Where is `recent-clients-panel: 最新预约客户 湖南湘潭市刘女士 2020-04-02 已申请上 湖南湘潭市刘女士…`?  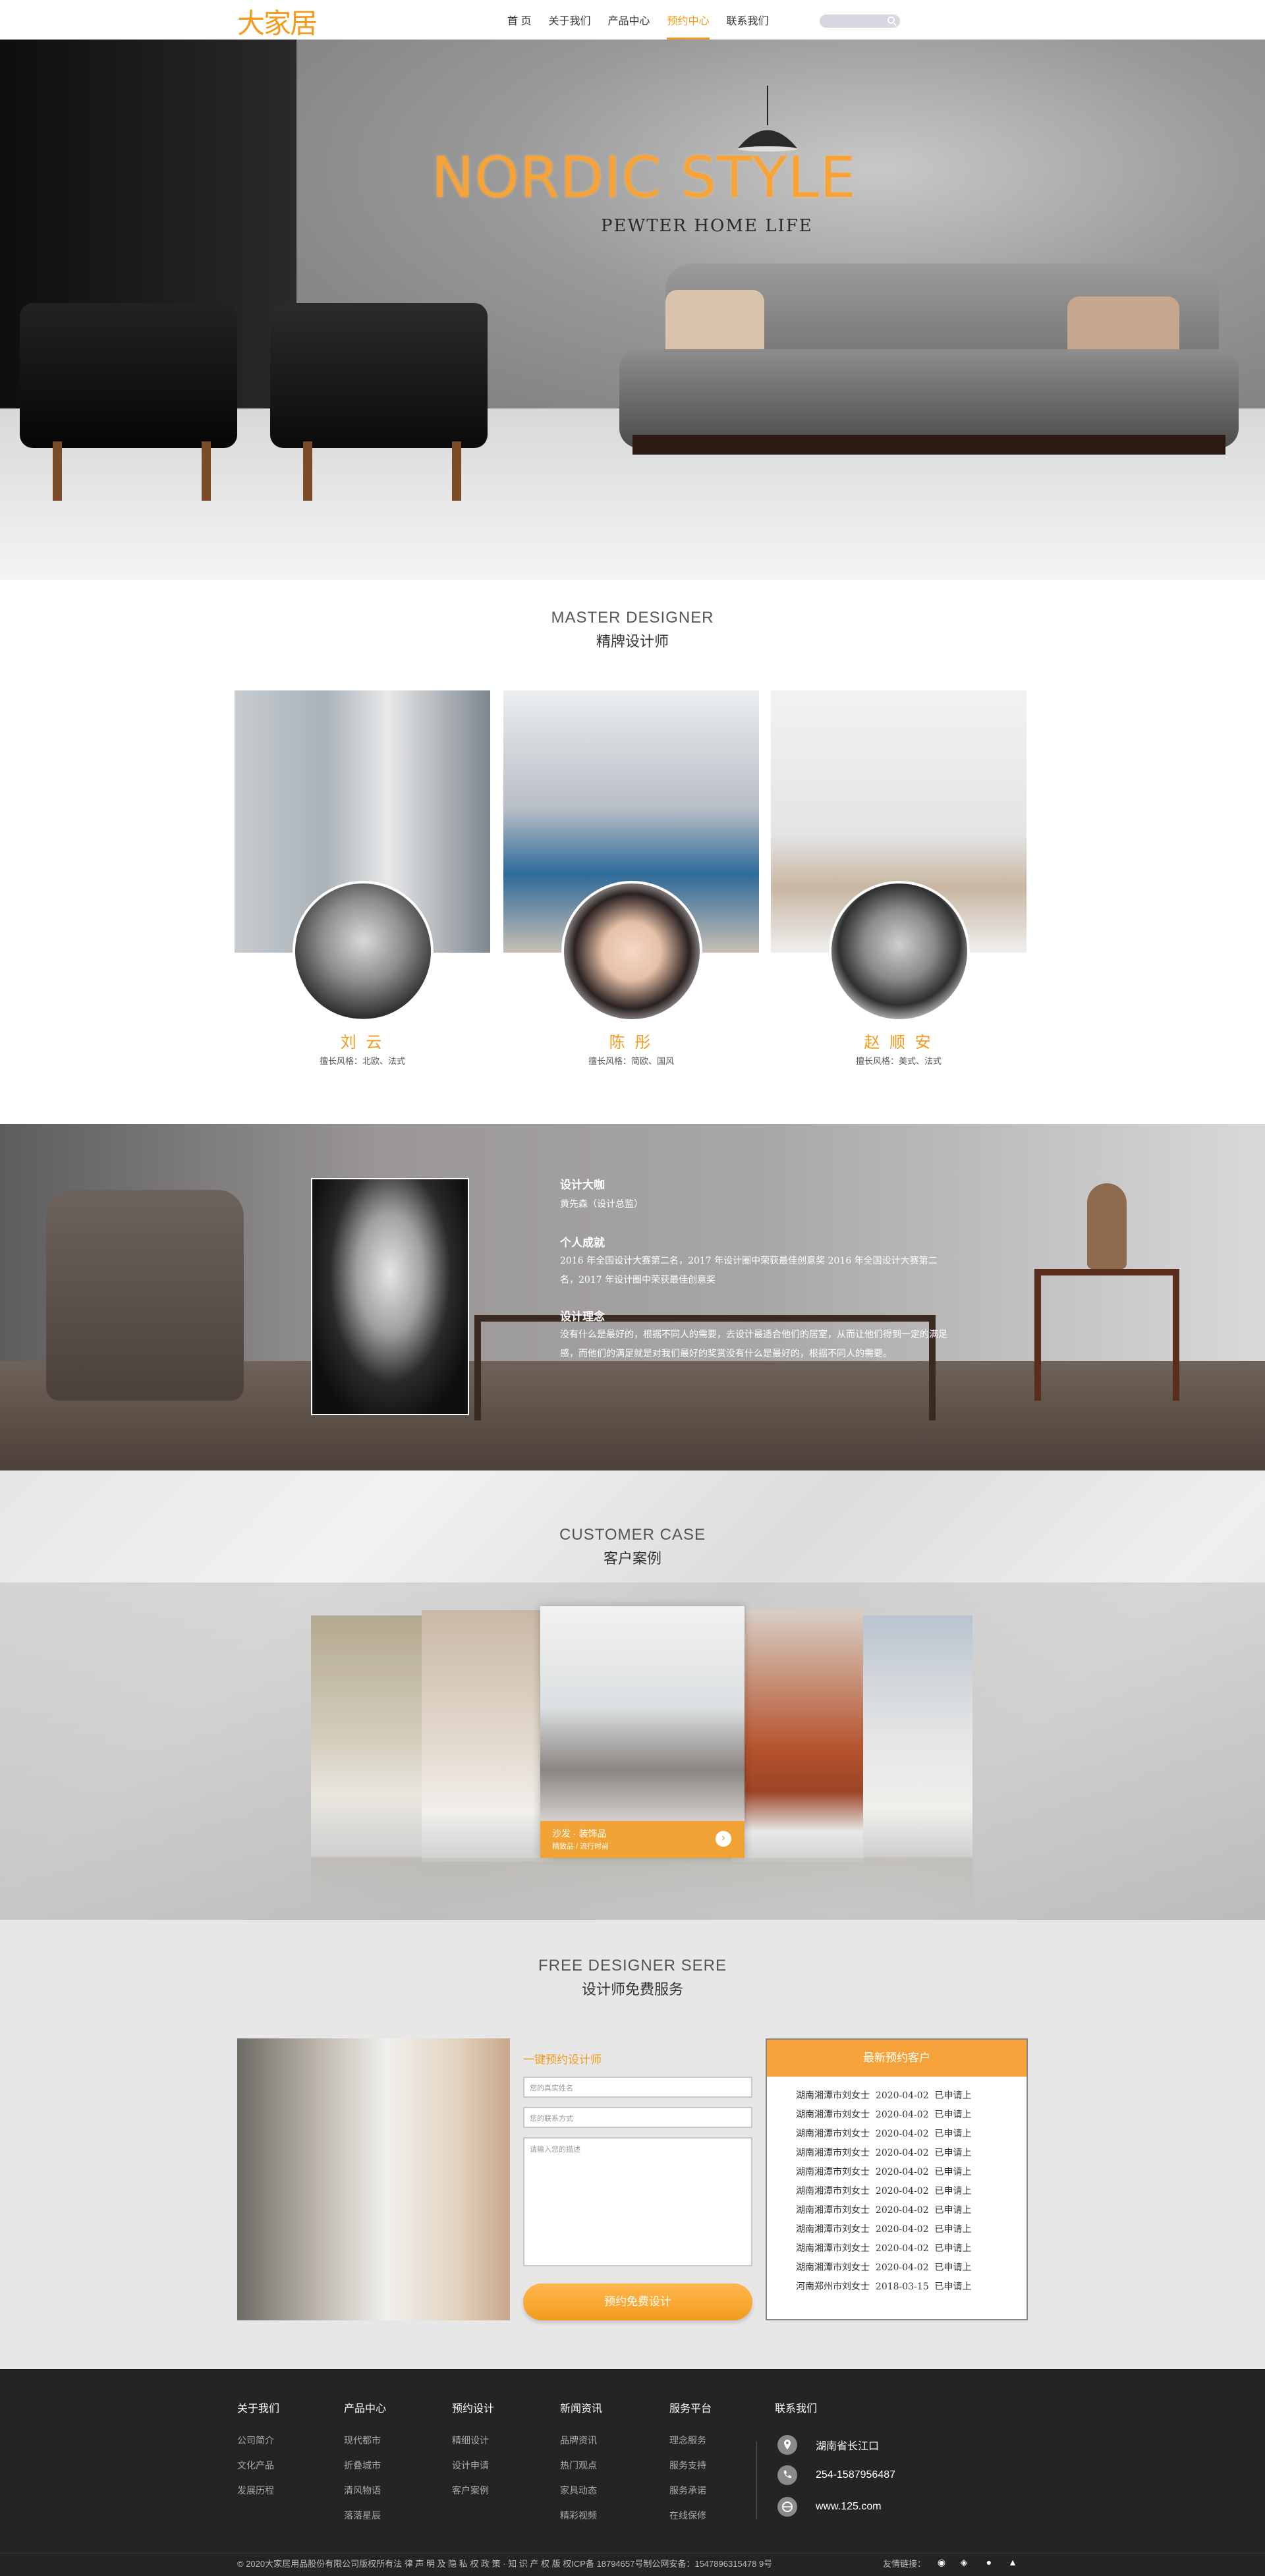 recent-clients-panel: 最新预约客户 湖南湘潭市刘女士 2020-04-02 已申请上 湖南湘潭市刘女士… is located at coordinates (897, 2179).